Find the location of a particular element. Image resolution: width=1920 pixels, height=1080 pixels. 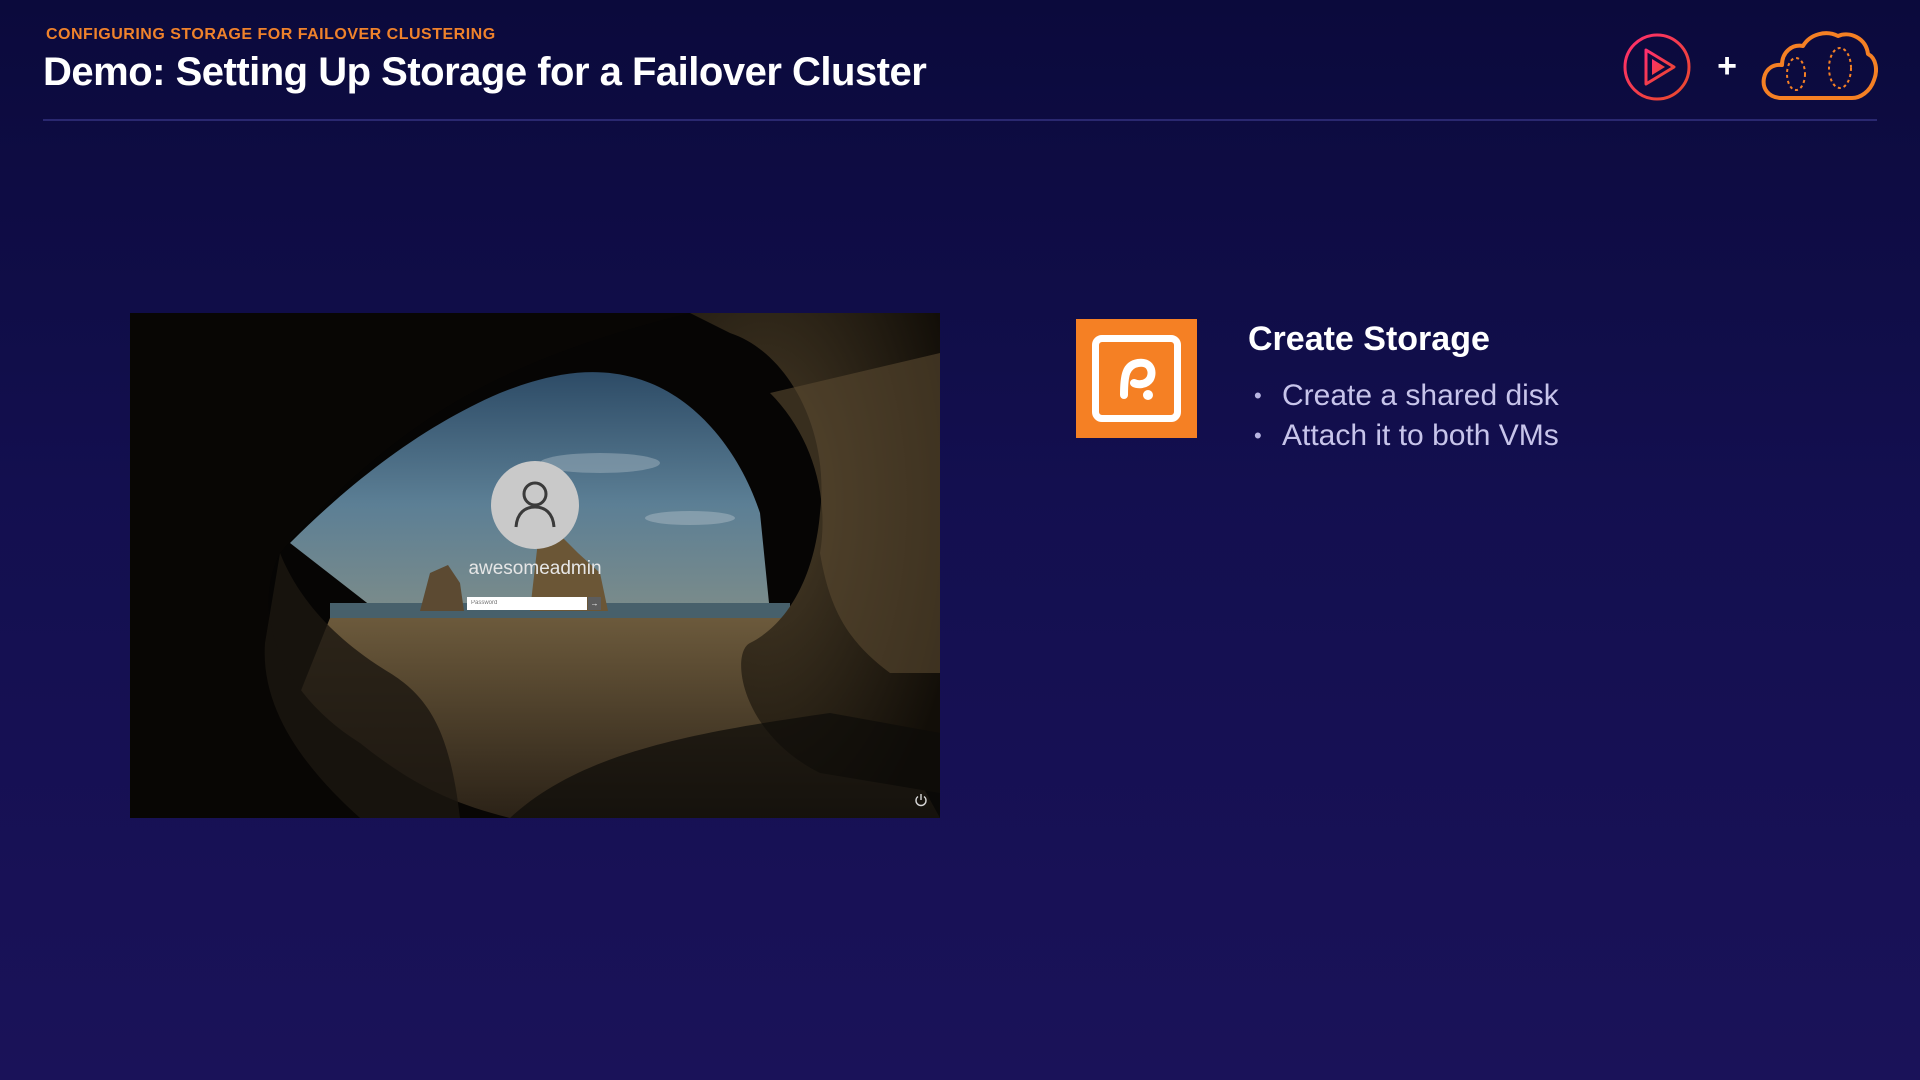

user-avatar-icon is located at coordinates (535, 504).